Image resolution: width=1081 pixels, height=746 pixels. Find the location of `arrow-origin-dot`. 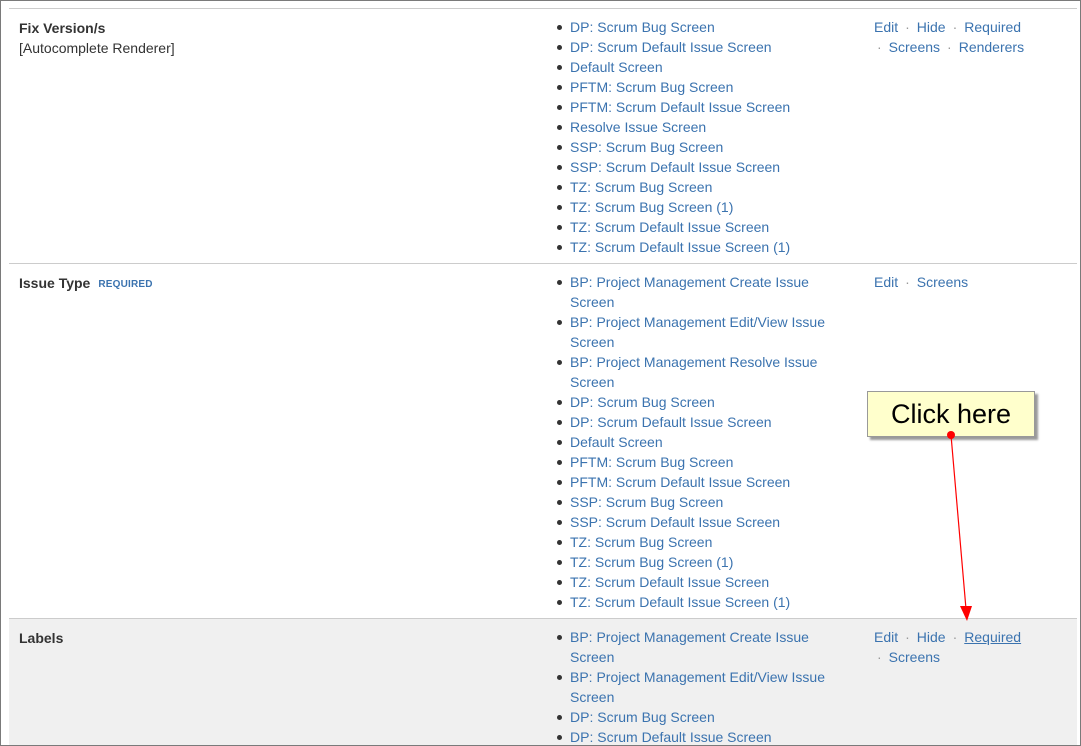

arrow-origin-dot is located at coordinates (951, 435).